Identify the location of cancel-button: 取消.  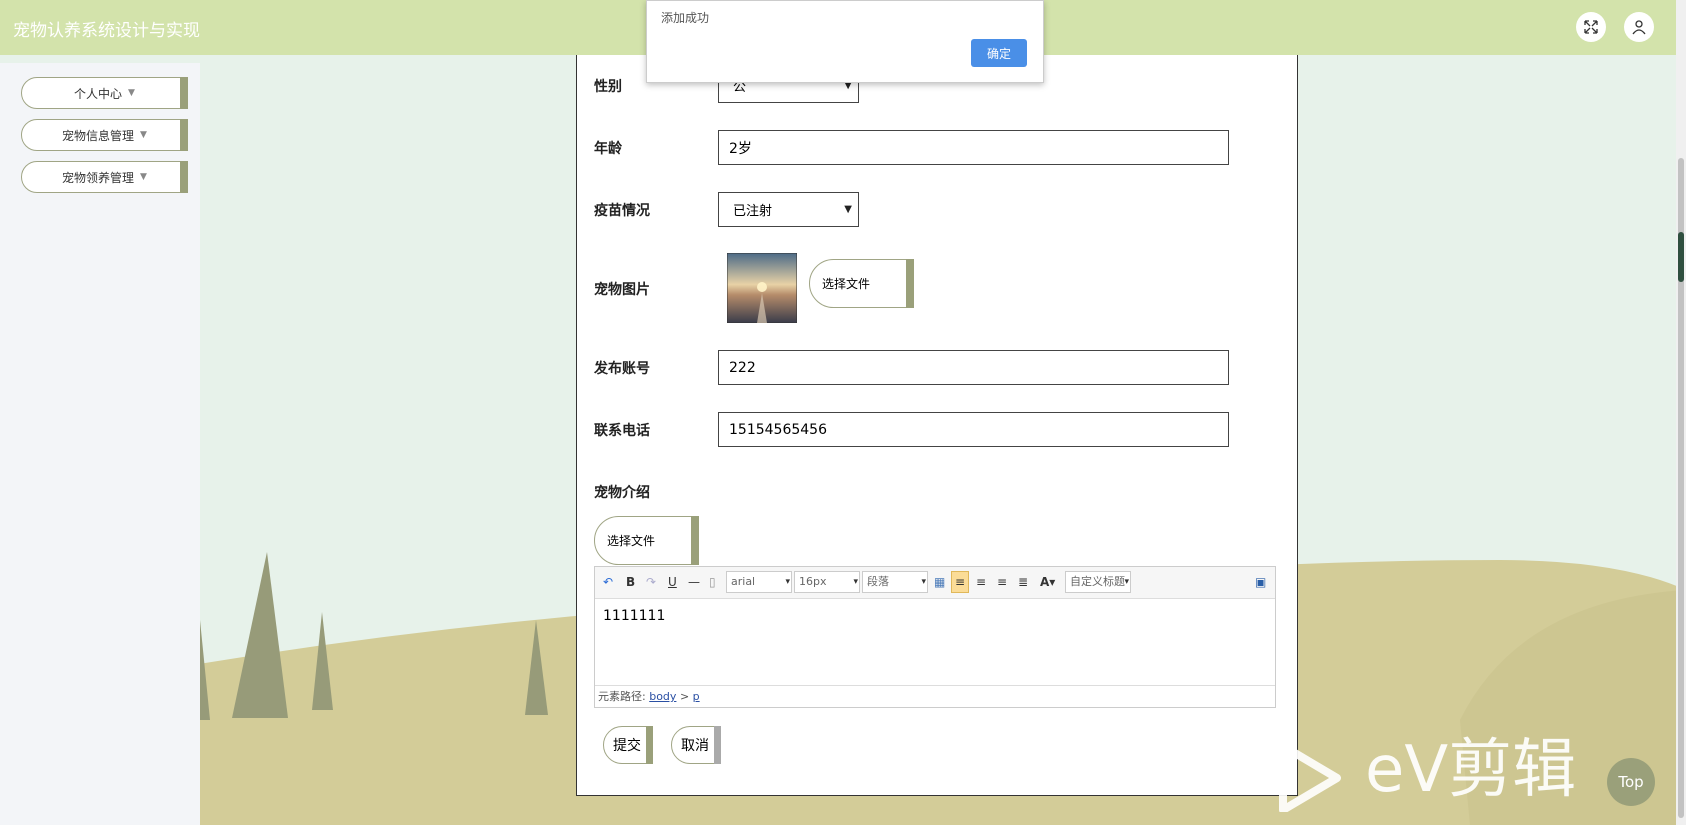
(696, 745).